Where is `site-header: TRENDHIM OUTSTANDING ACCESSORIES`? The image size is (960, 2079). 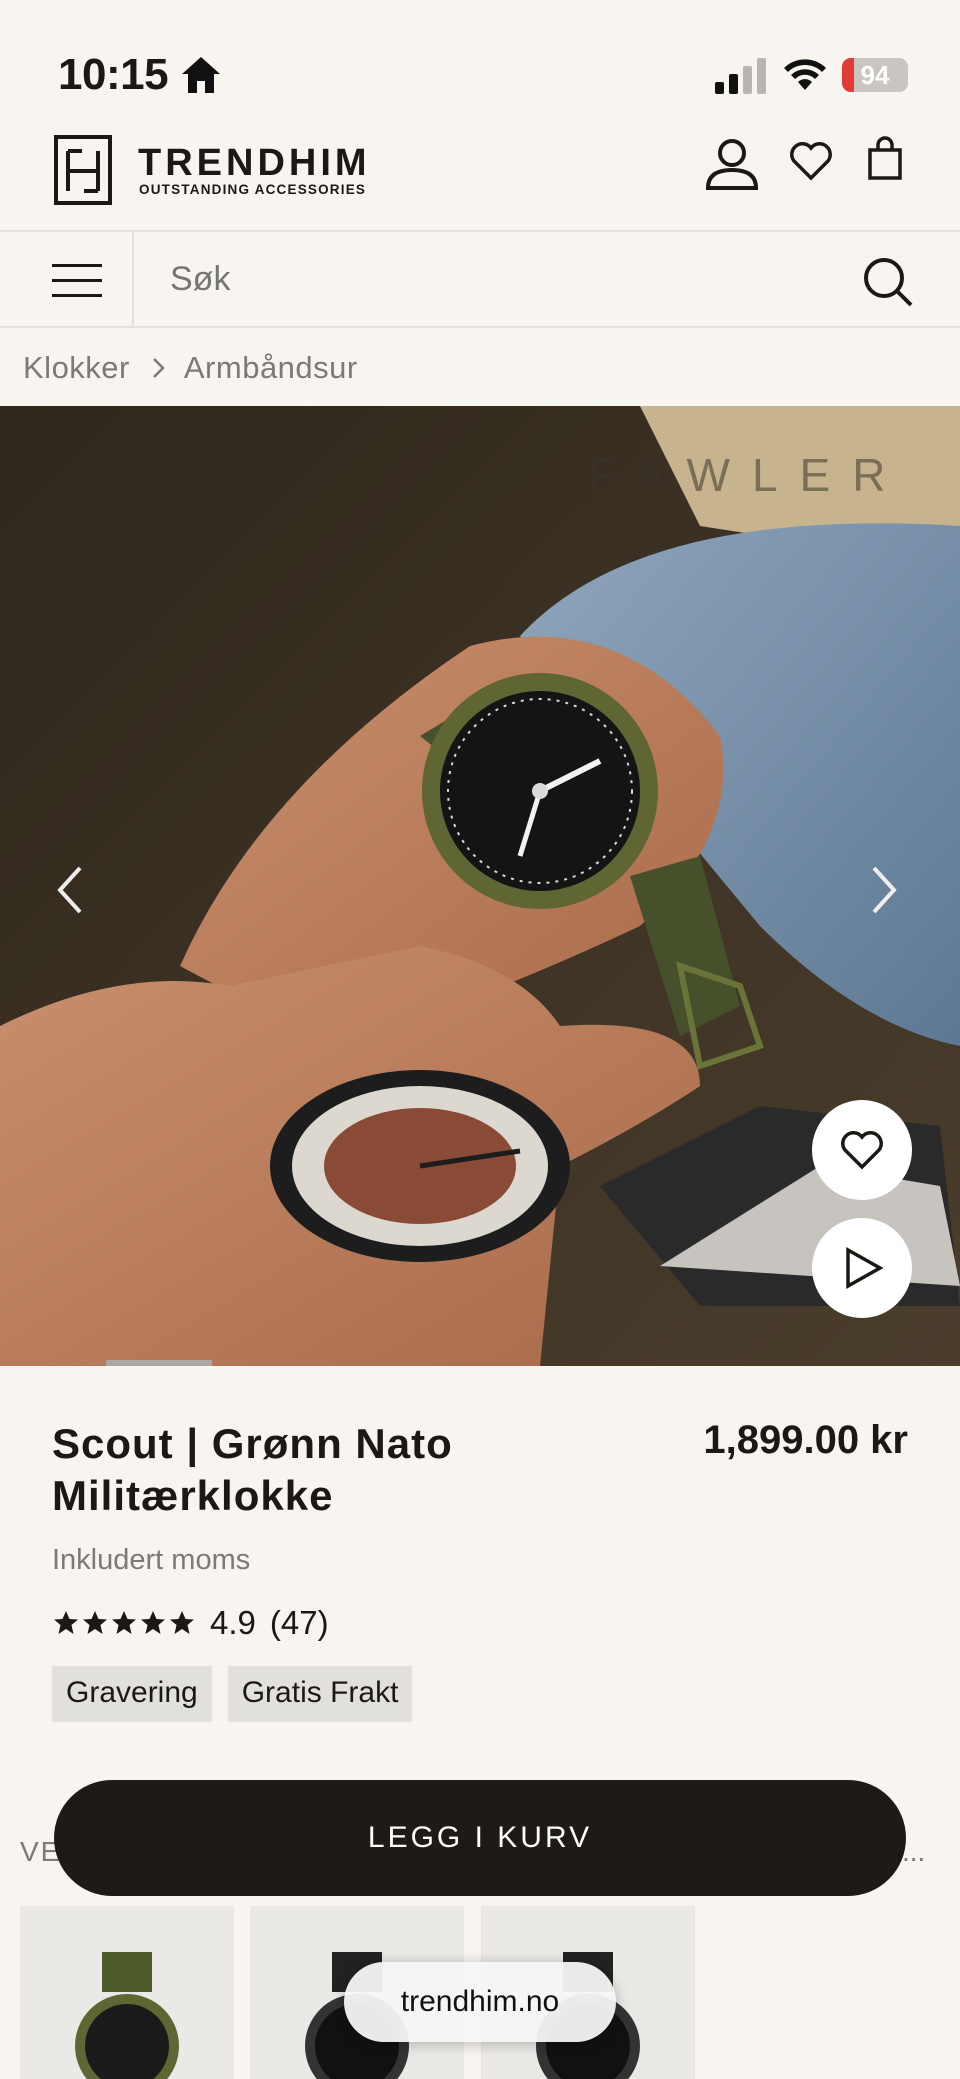
site-header: TRENDHIM OUTSTANDING ACCESSORIES is located at coordinates (480, 175).